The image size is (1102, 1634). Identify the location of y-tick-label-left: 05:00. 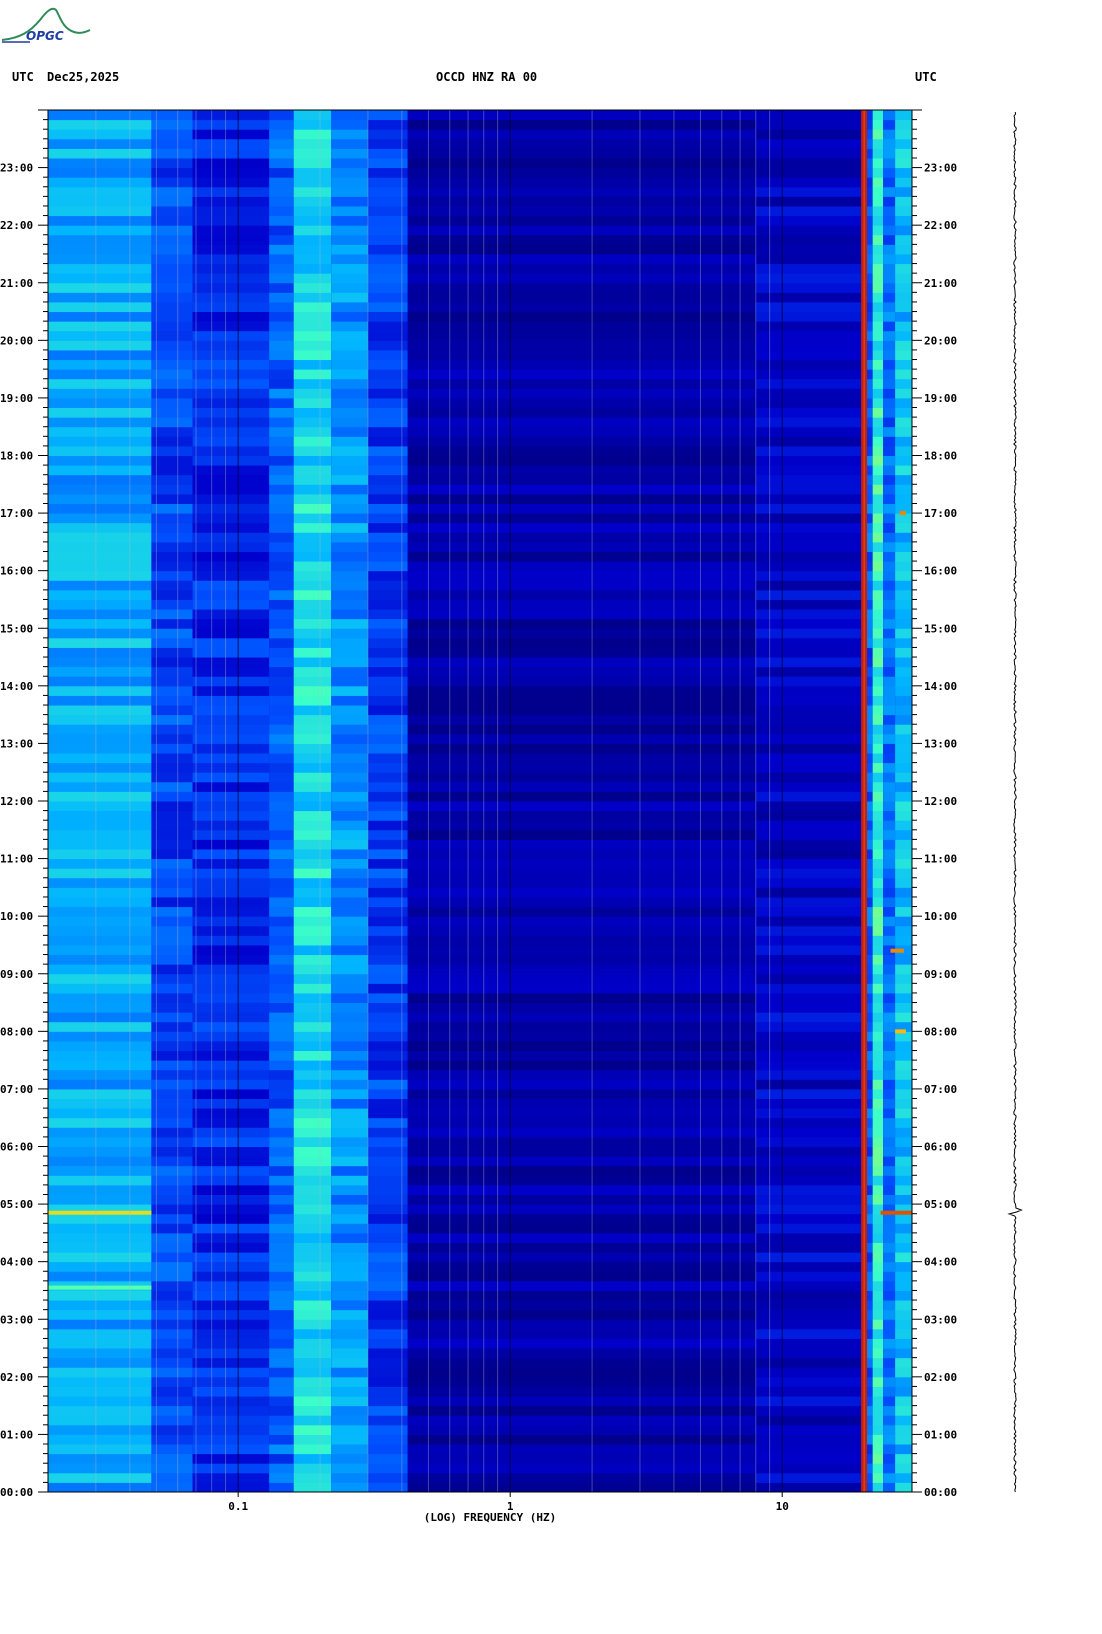
(16, 1204).